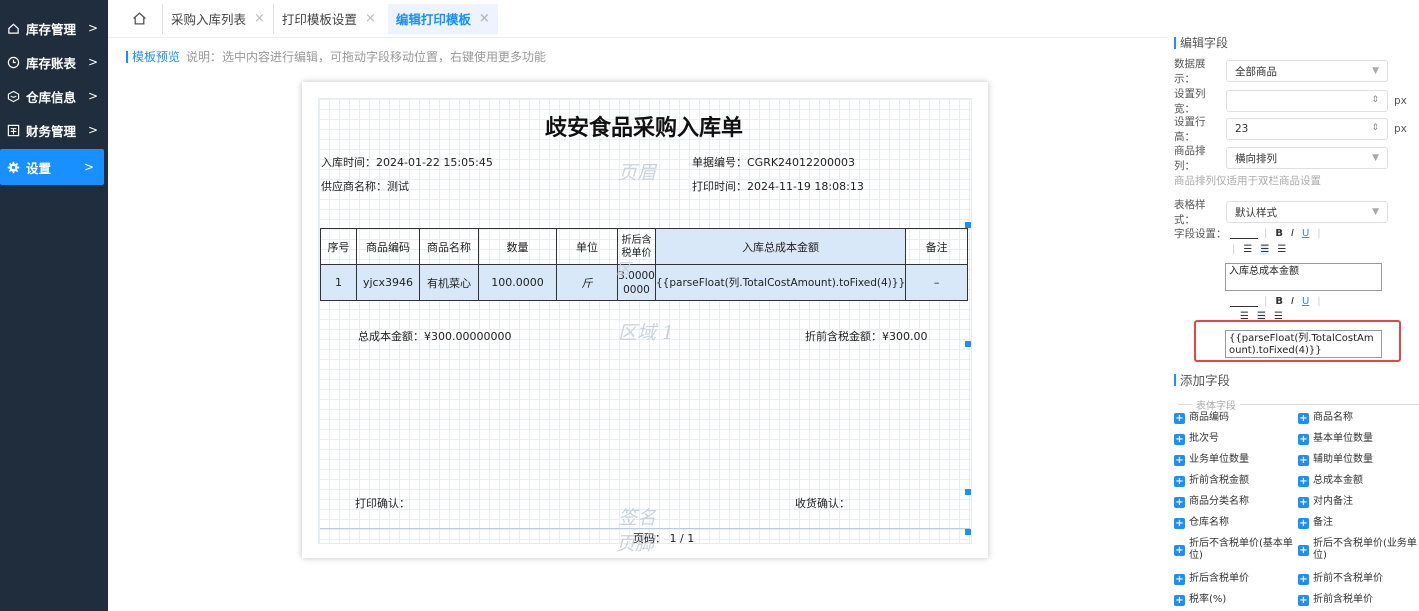 Image resolution: width=1419 pixels, height=611 pixels. What do you see at coordinates (1307, 158) in the screenshot?
I see `goods-arrange-select: 横向排列 ▼` at bounding box center [1307, 158].